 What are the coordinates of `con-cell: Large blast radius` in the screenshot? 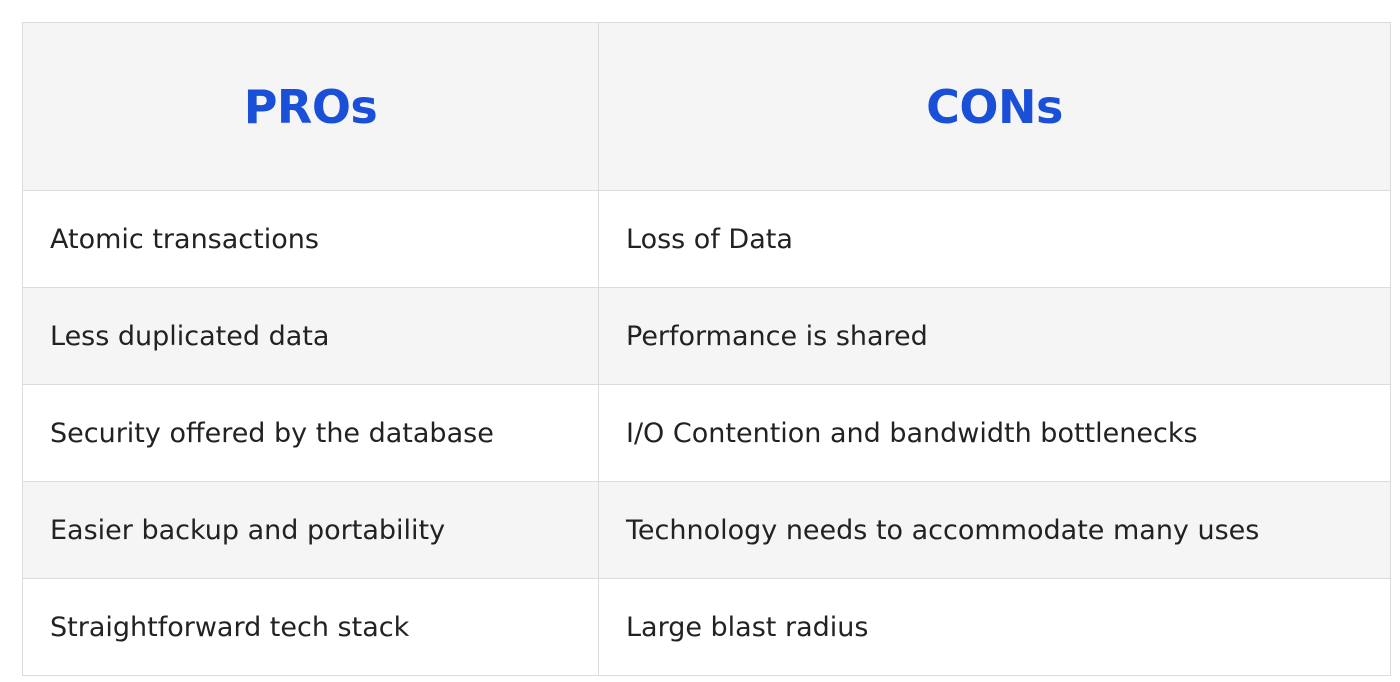 It's located at (994, 627).